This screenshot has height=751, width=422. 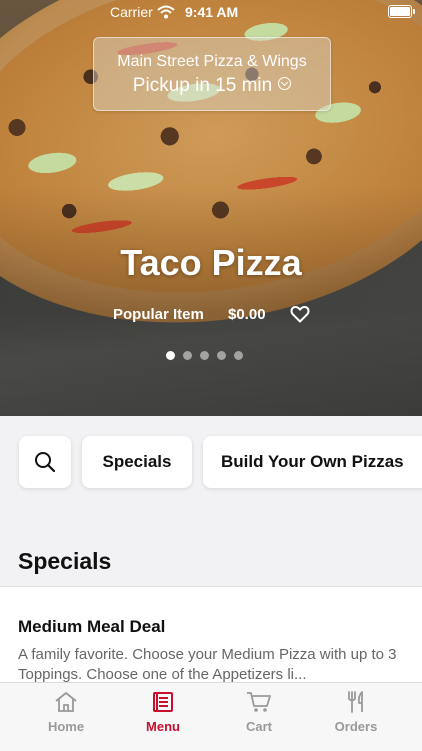 What do you see at coordinates (131, 12) in the screenshot?
I see `carrier-label: Carrier` at bounding box center [131, 12].